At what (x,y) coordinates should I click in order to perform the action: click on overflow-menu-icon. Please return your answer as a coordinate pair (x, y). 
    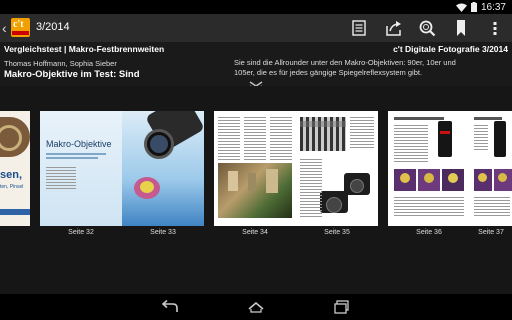
    Looking at the image, I should click on (495, 28).